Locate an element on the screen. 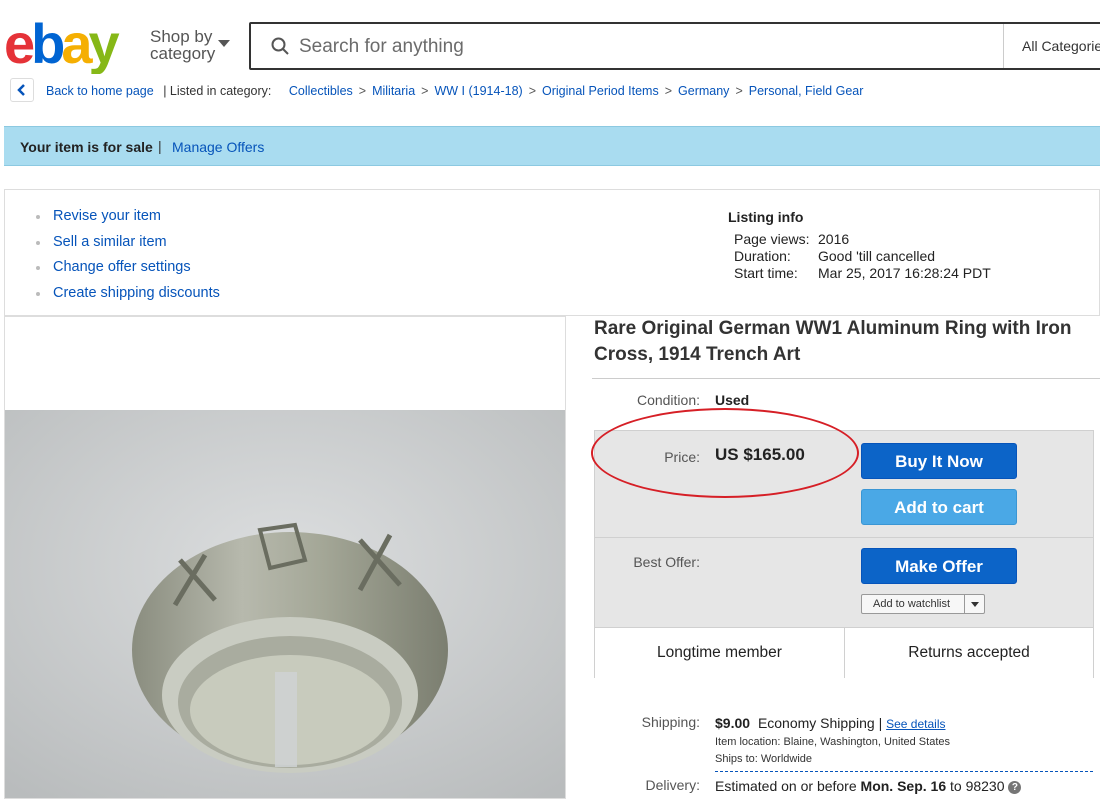  delivery-label: Delivery: is located at coordinates (672, 785).